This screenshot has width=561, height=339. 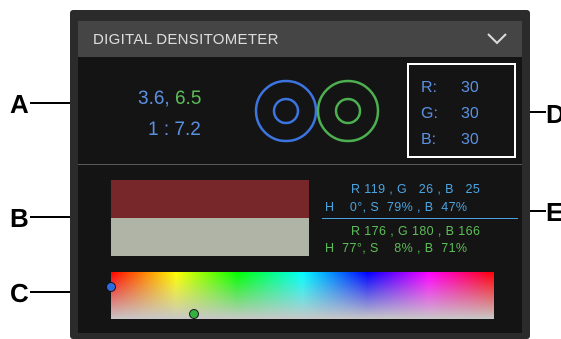 I want to click on rgb-readout-box: R: 30 G: 30 B: 30, so click(x=461, y=110).